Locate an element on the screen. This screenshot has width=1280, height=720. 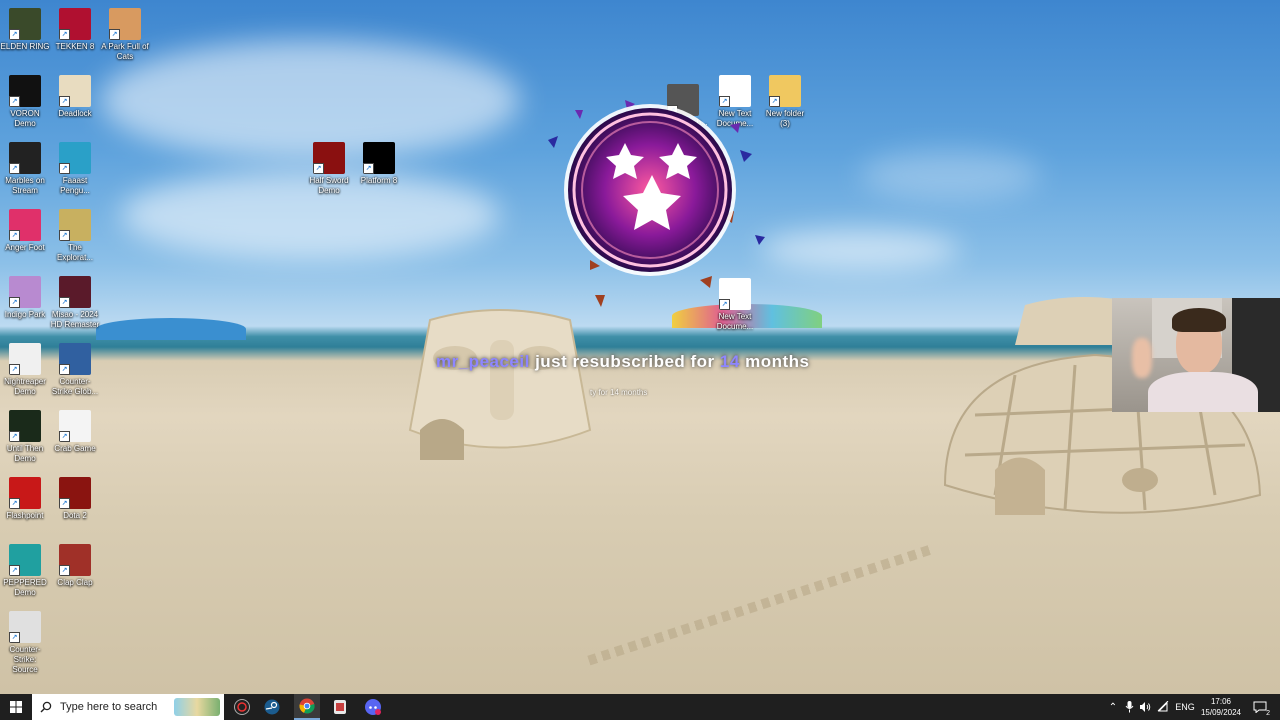
volume-icon is located at coordinates (1145, 707).